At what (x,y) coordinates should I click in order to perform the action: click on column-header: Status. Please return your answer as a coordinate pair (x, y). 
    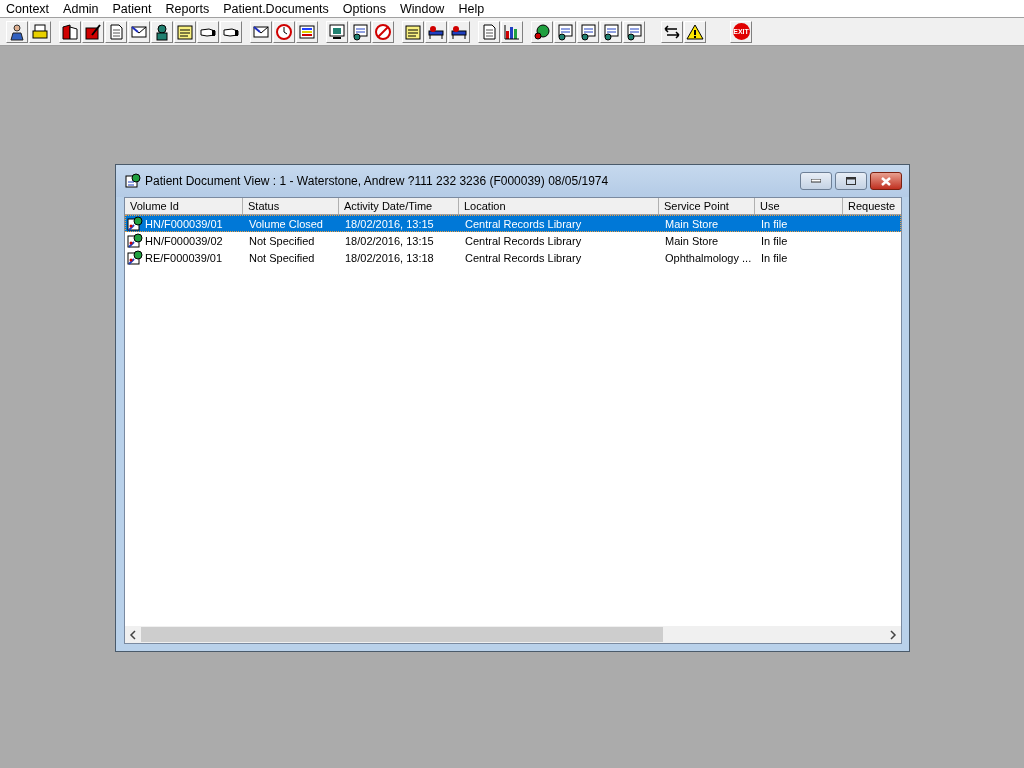
    Looking at the image, I should click on (291, 206).